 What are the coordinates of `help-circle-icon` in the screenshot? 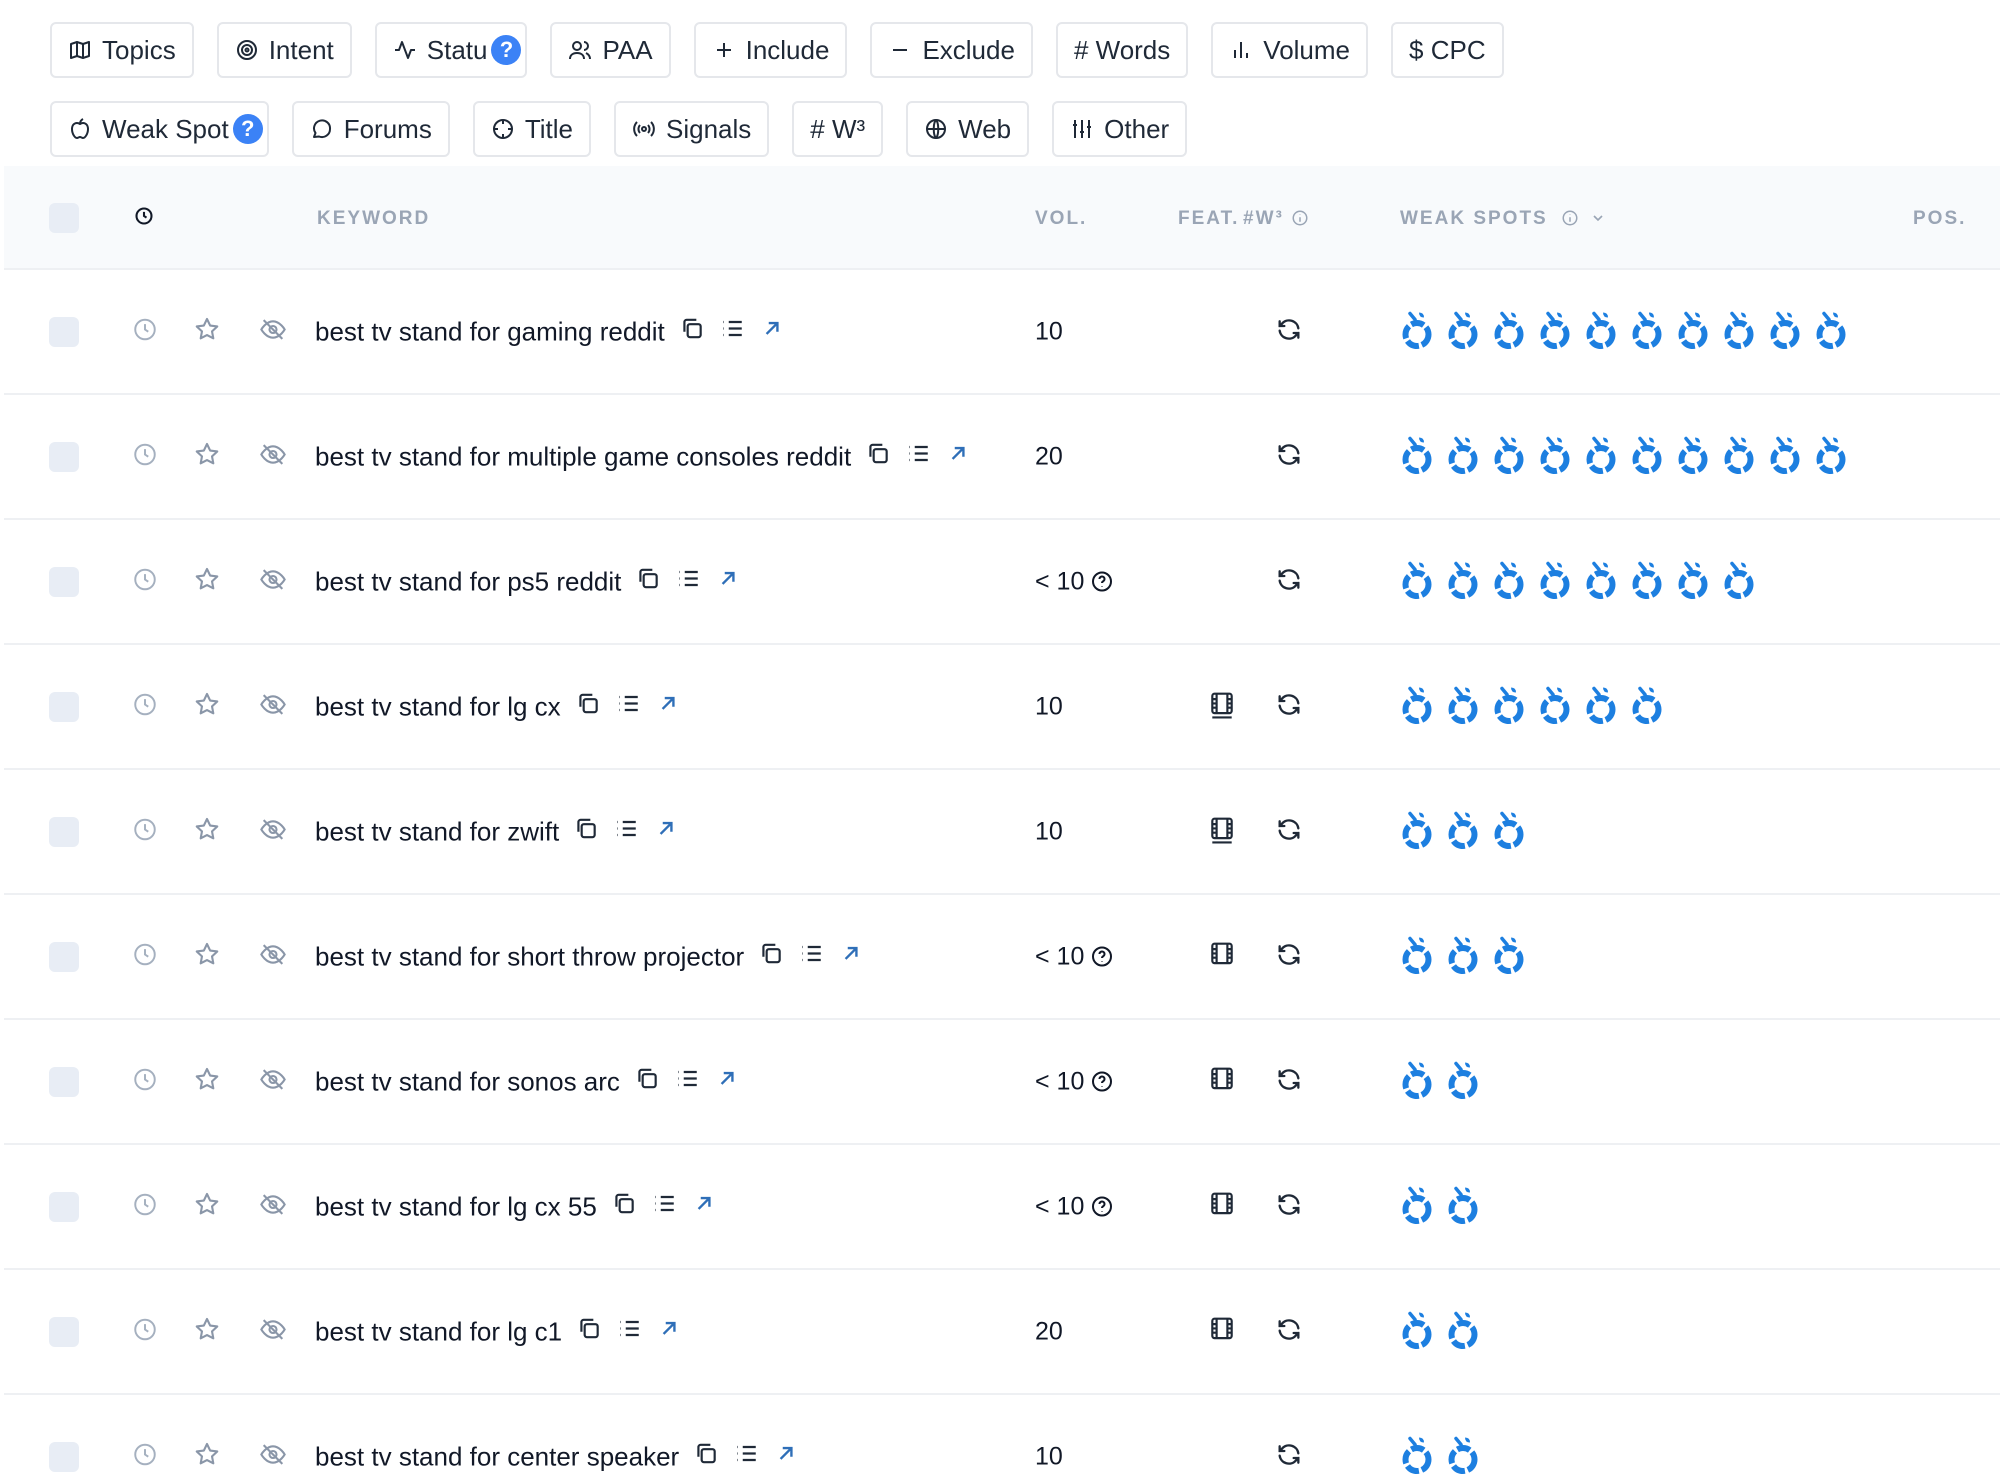 It's located at (1102, 957).